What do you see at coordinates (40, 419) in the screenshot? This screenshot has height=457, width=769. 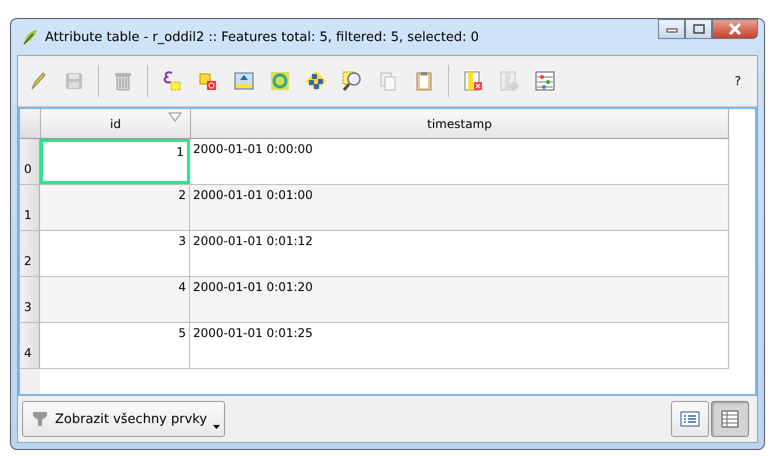 I see `filter-icon` at bounding box center [40, 419].